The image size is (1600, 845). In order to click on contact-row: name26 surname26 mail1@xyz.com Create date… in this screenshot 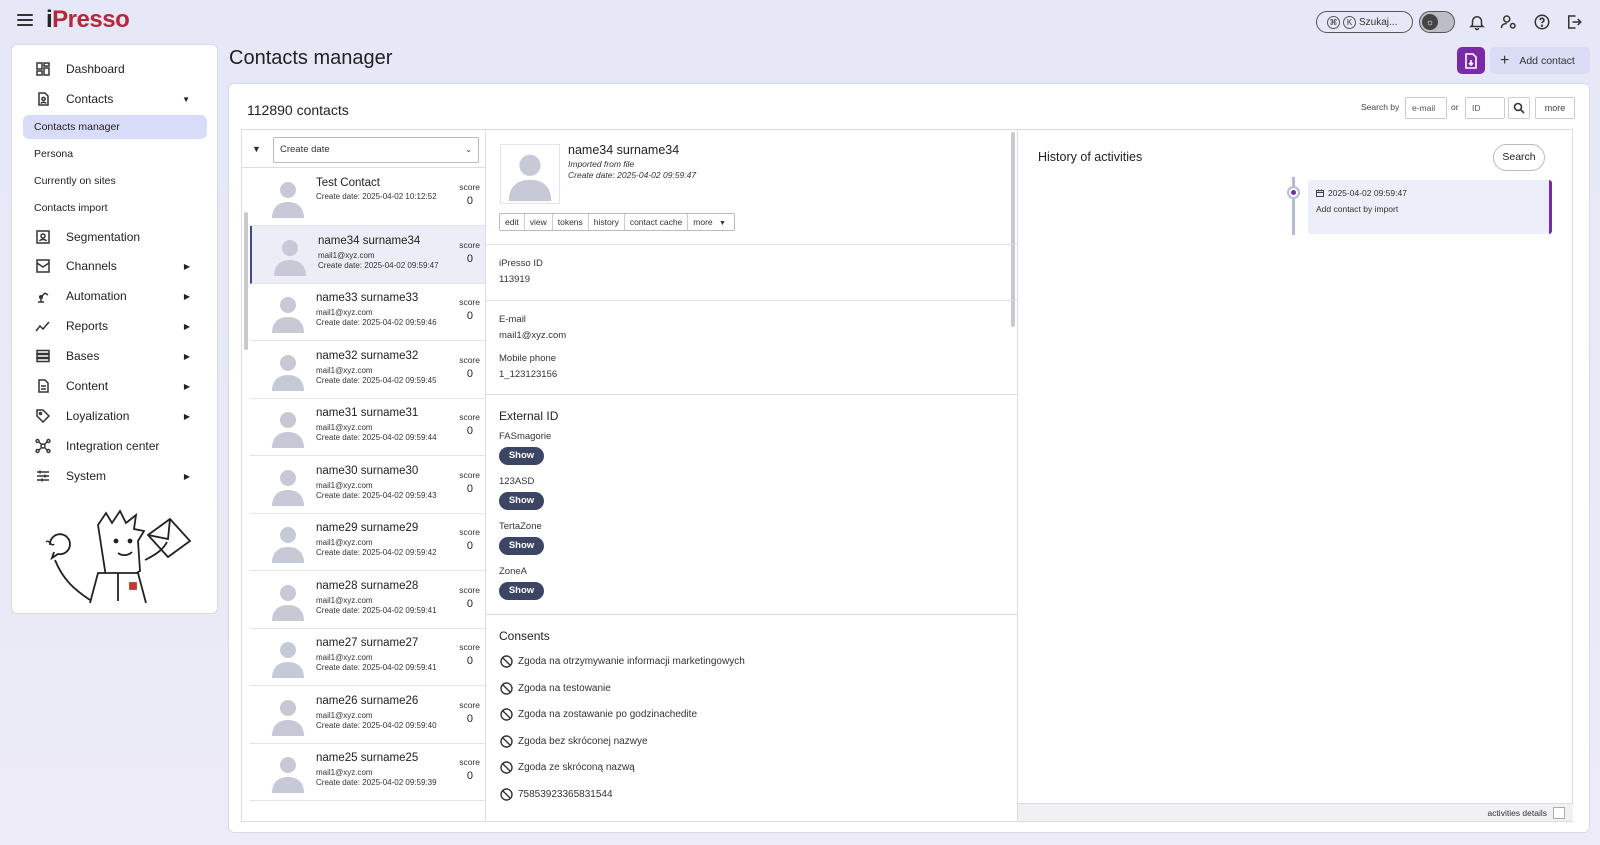, I will do `click(367, 715)`.